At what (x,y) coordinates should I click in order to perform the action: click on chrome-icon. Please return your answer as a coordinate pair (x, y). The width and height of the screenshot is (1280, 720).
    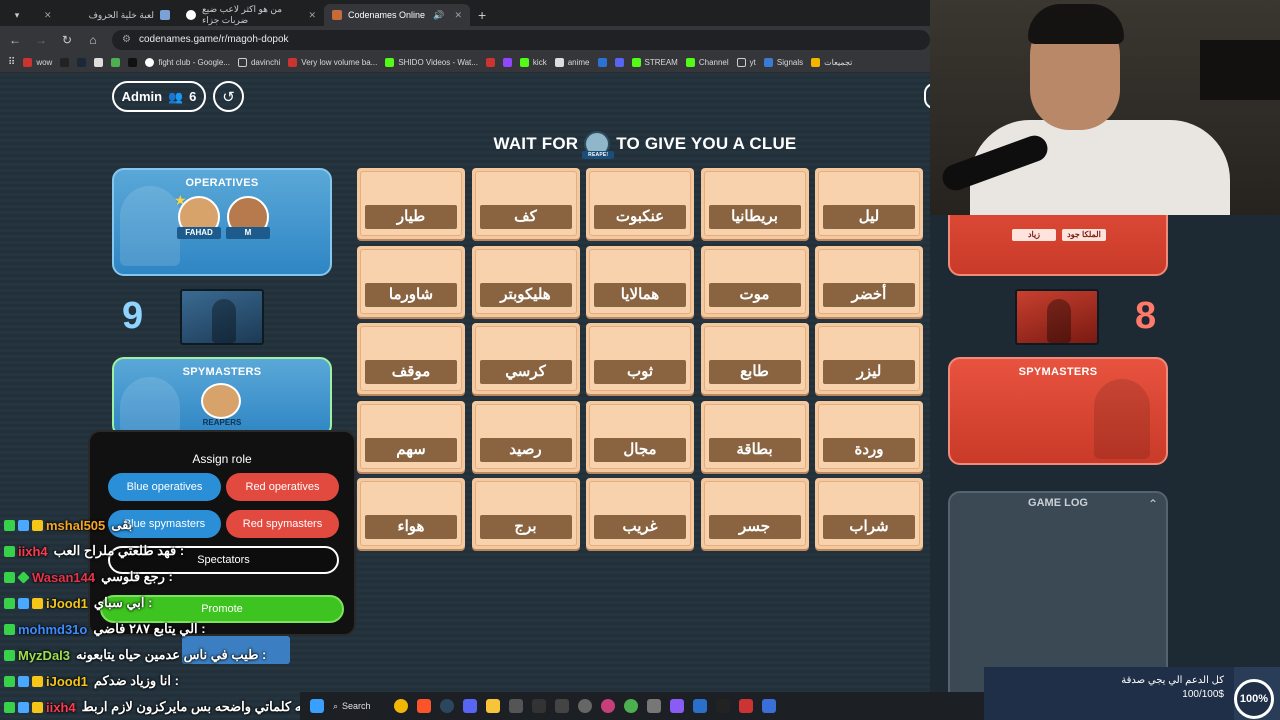
    Looking at the image, I should click on (401, 706).